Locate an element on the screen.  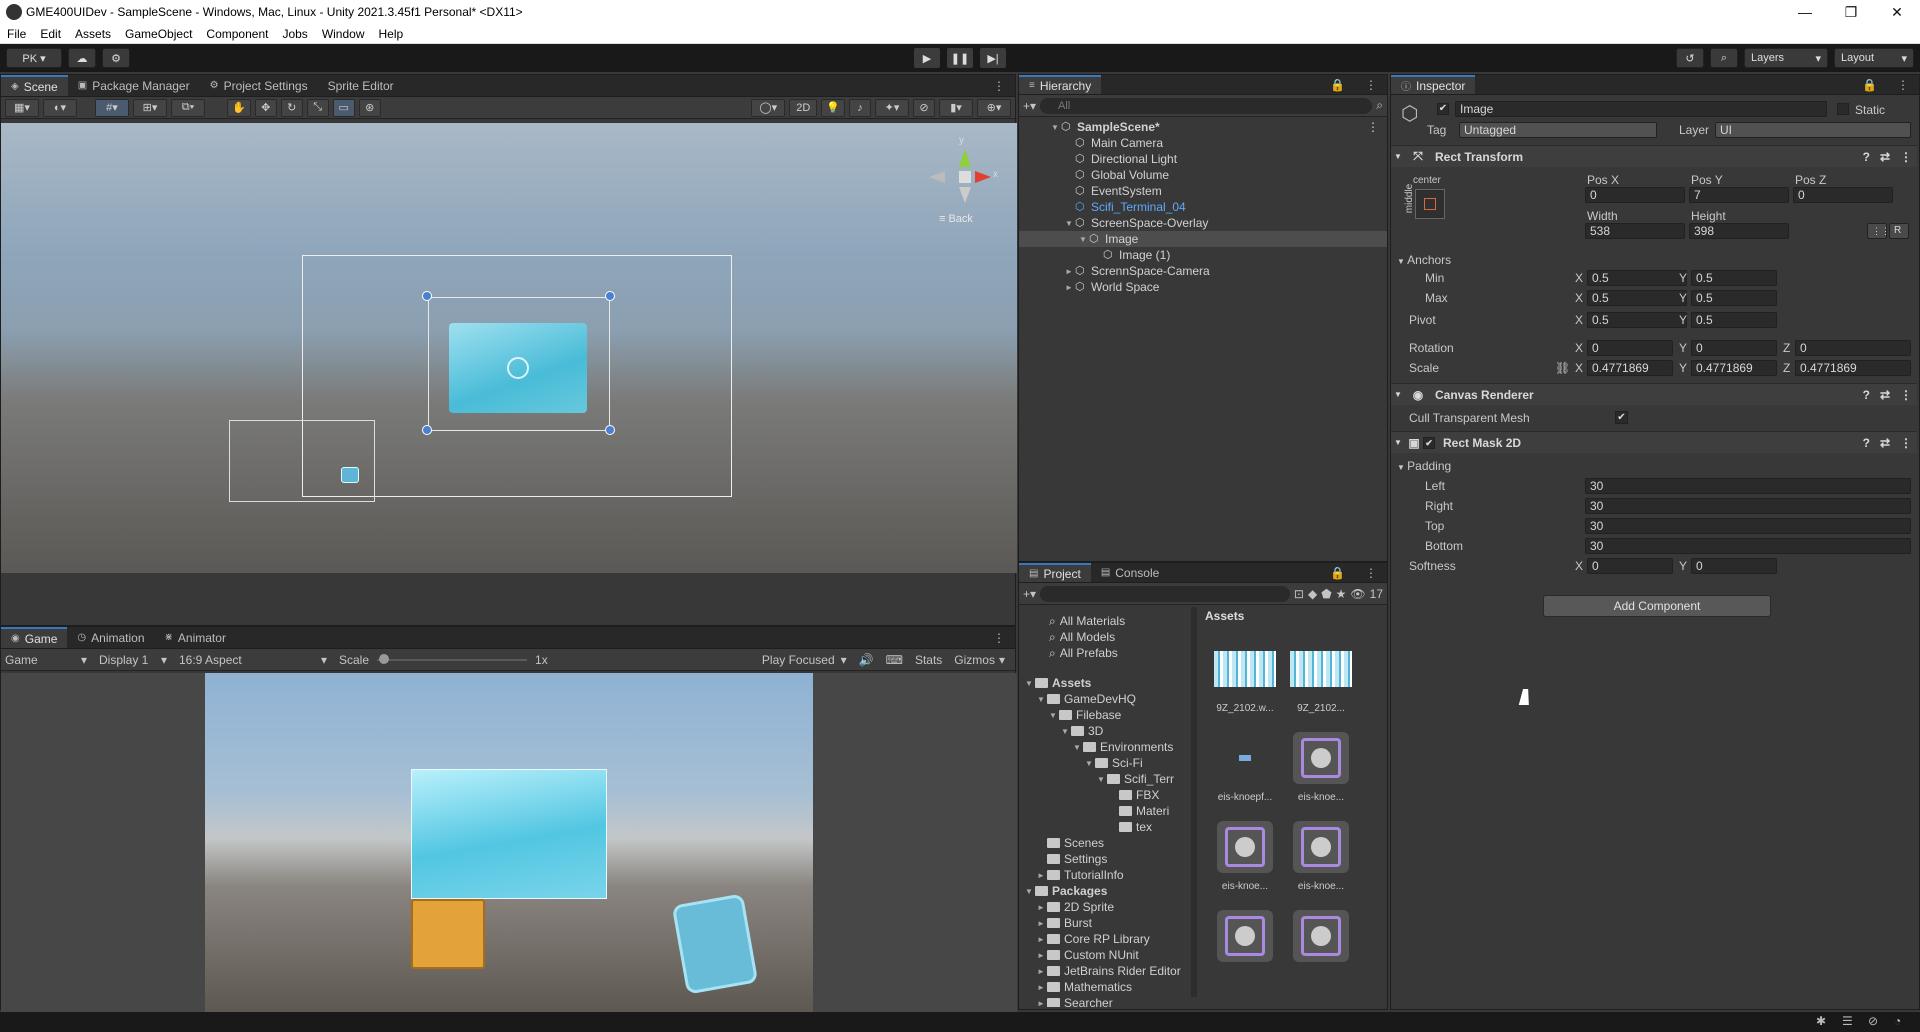
search-icon: ⌕ is located at coordinates (1724, 58).